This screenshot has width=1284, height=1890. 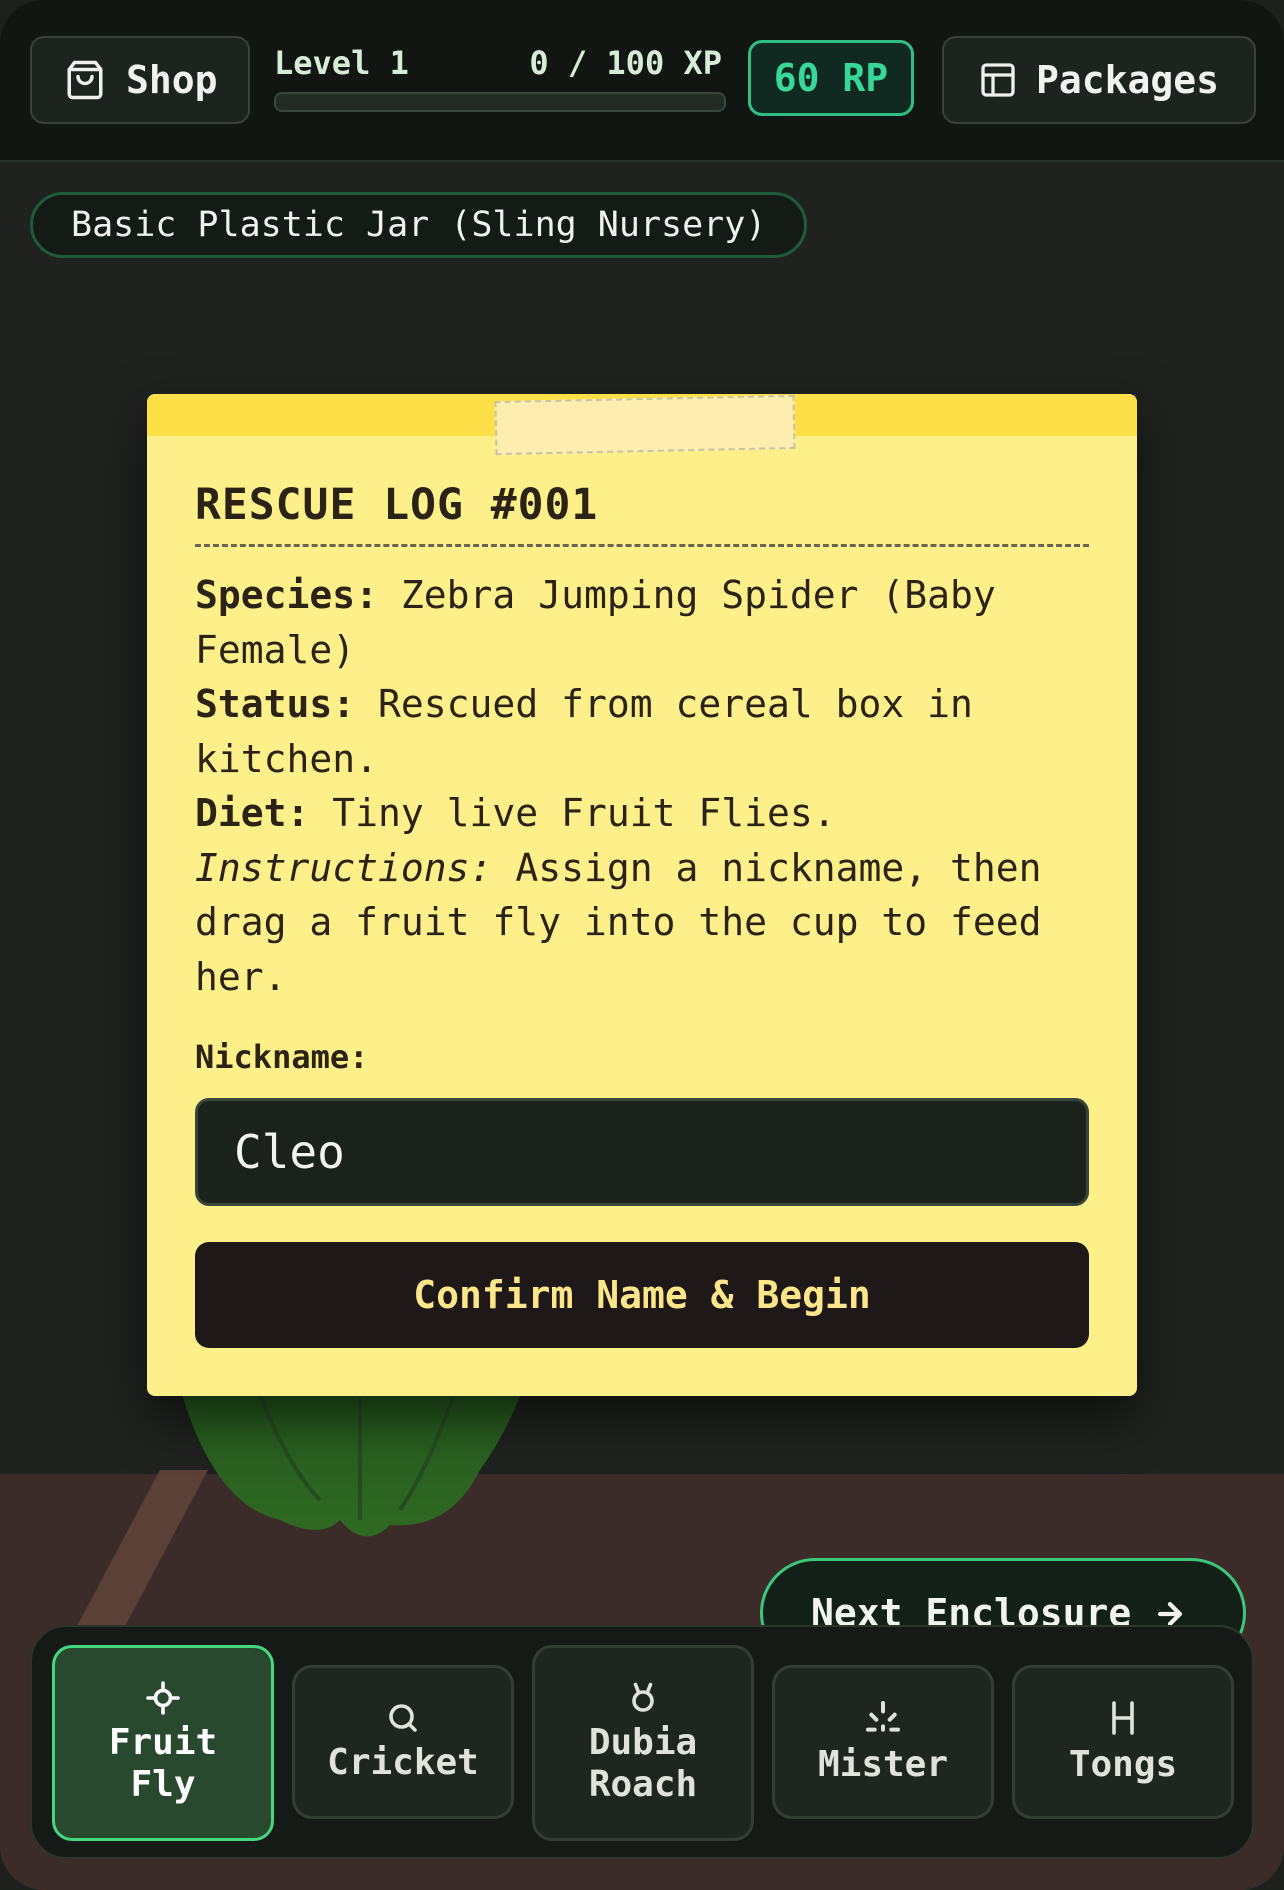 I want to click on tongs-icon, so click(x=1123, y=1718).